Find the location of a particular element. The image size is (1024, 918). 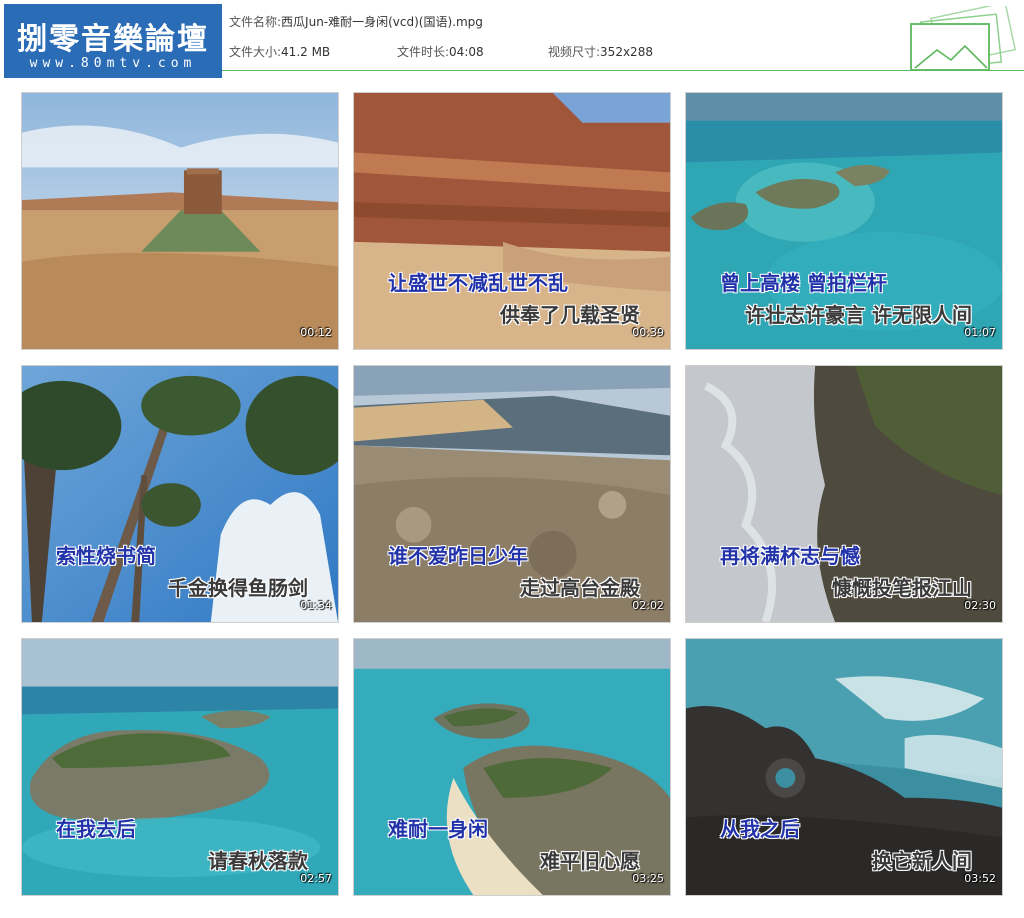

video-thumbnail: 索性烧书简 千金换得鱼肠剑 01:34 is located at coordinates (180, 494).